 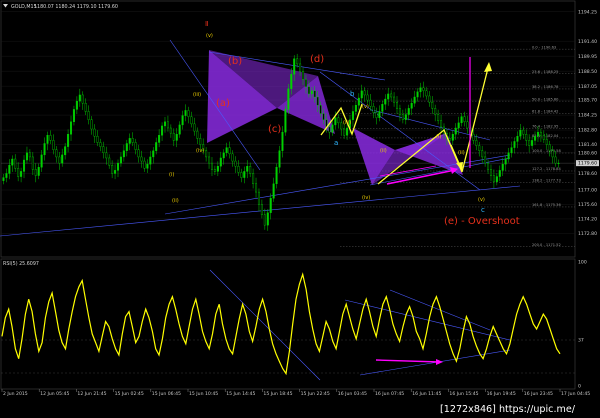 What do you see at coordinates (336, 143) in the screenshot?
I see `wave-label-cyan-a: a` at bounding box center [336, 143].